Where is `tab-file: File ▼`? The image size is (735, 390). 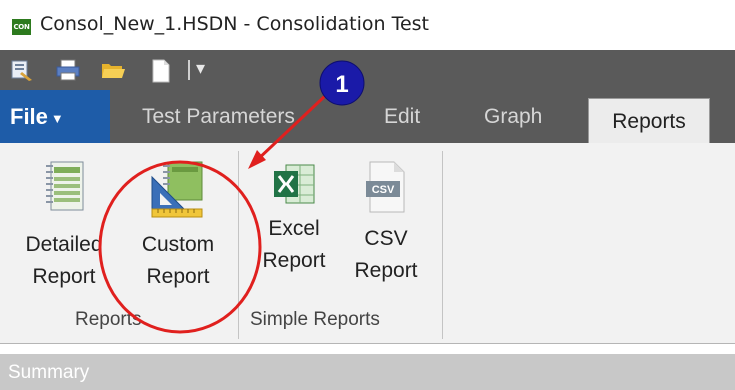
tab-file: File ▼ is located at coordinates (55, 116).